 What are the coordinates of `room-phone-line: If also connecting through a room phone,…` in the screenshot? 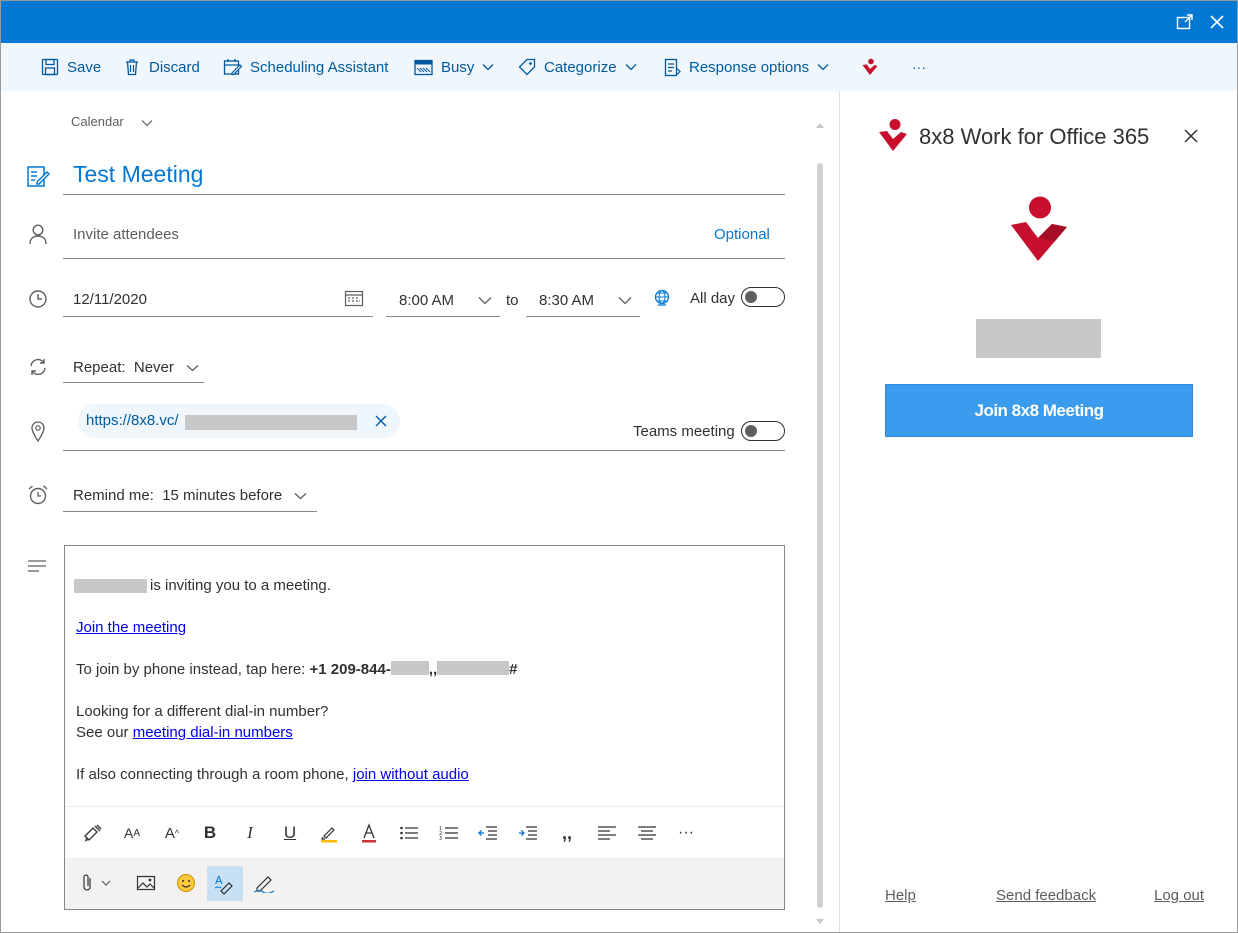 It's located at (272, 774).